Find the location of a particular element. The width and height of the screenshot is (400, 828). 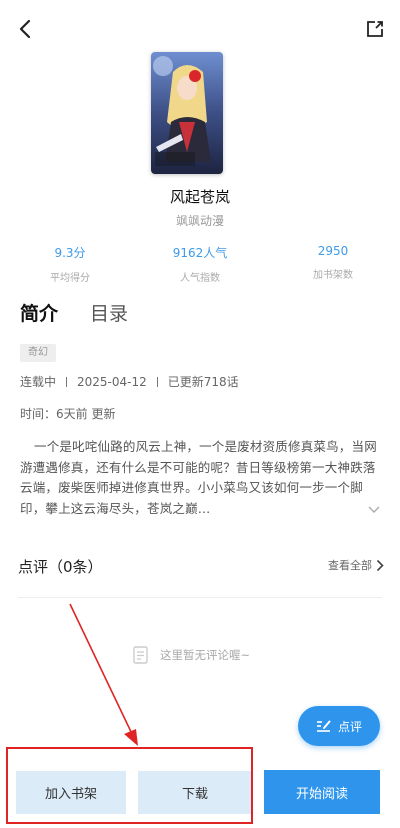

share-icon is located at coordinates (375, 29).